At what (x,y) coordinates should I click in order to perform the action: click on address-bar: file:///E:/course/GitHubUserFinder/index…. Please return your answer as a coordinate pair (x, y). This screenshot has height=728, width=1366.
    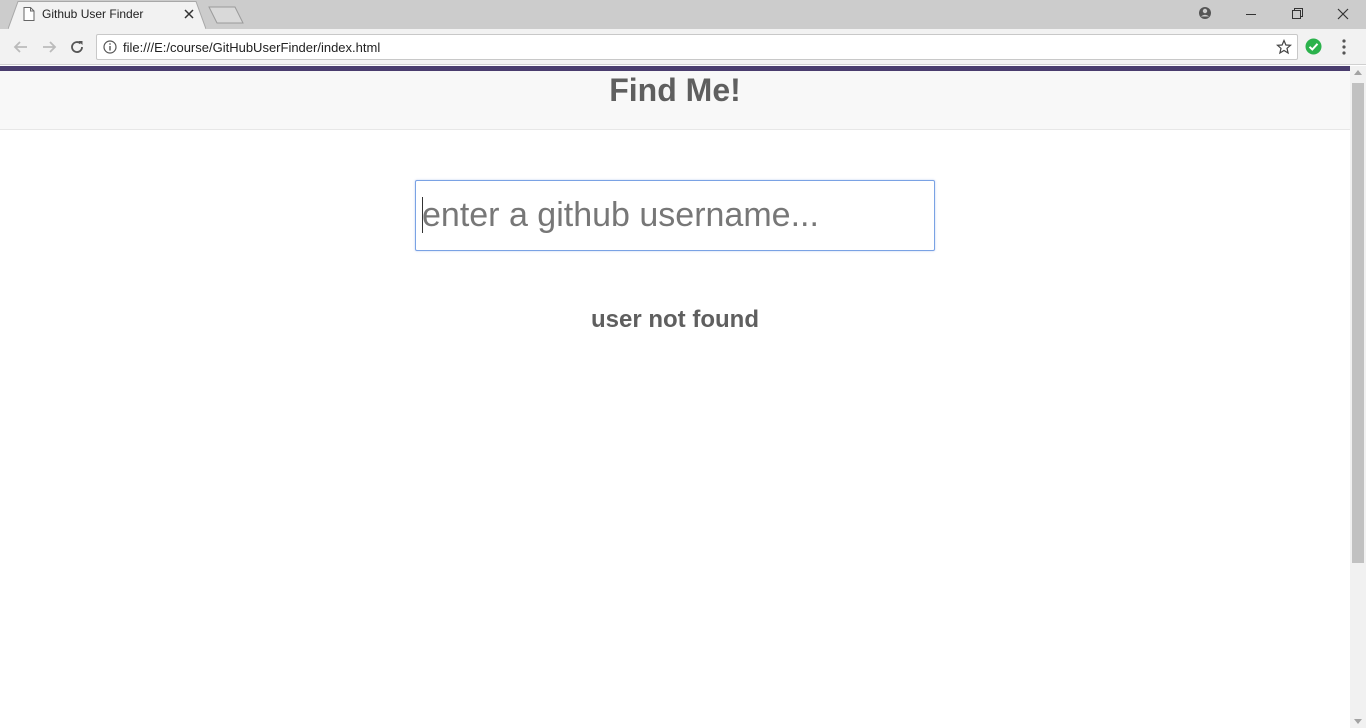
    Looking at the image, I should click on (697, 47).